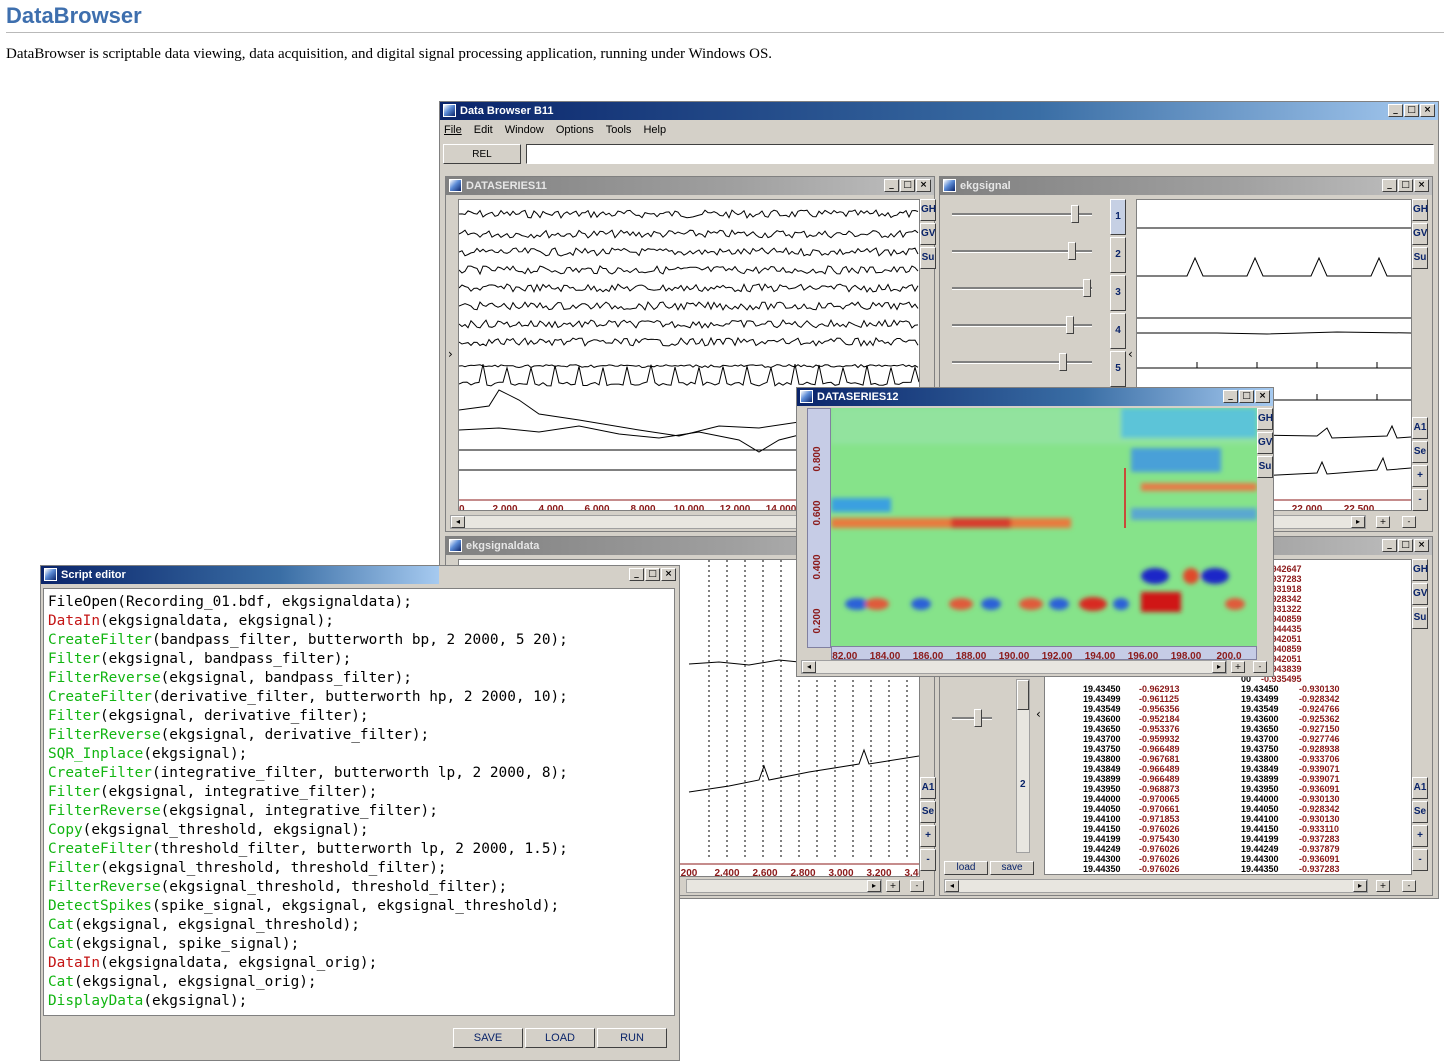 This screenshot has height=1064, width=1450. I want to click on dataseries12-scrollbar: ◂ ▸, so click(1014, 667).